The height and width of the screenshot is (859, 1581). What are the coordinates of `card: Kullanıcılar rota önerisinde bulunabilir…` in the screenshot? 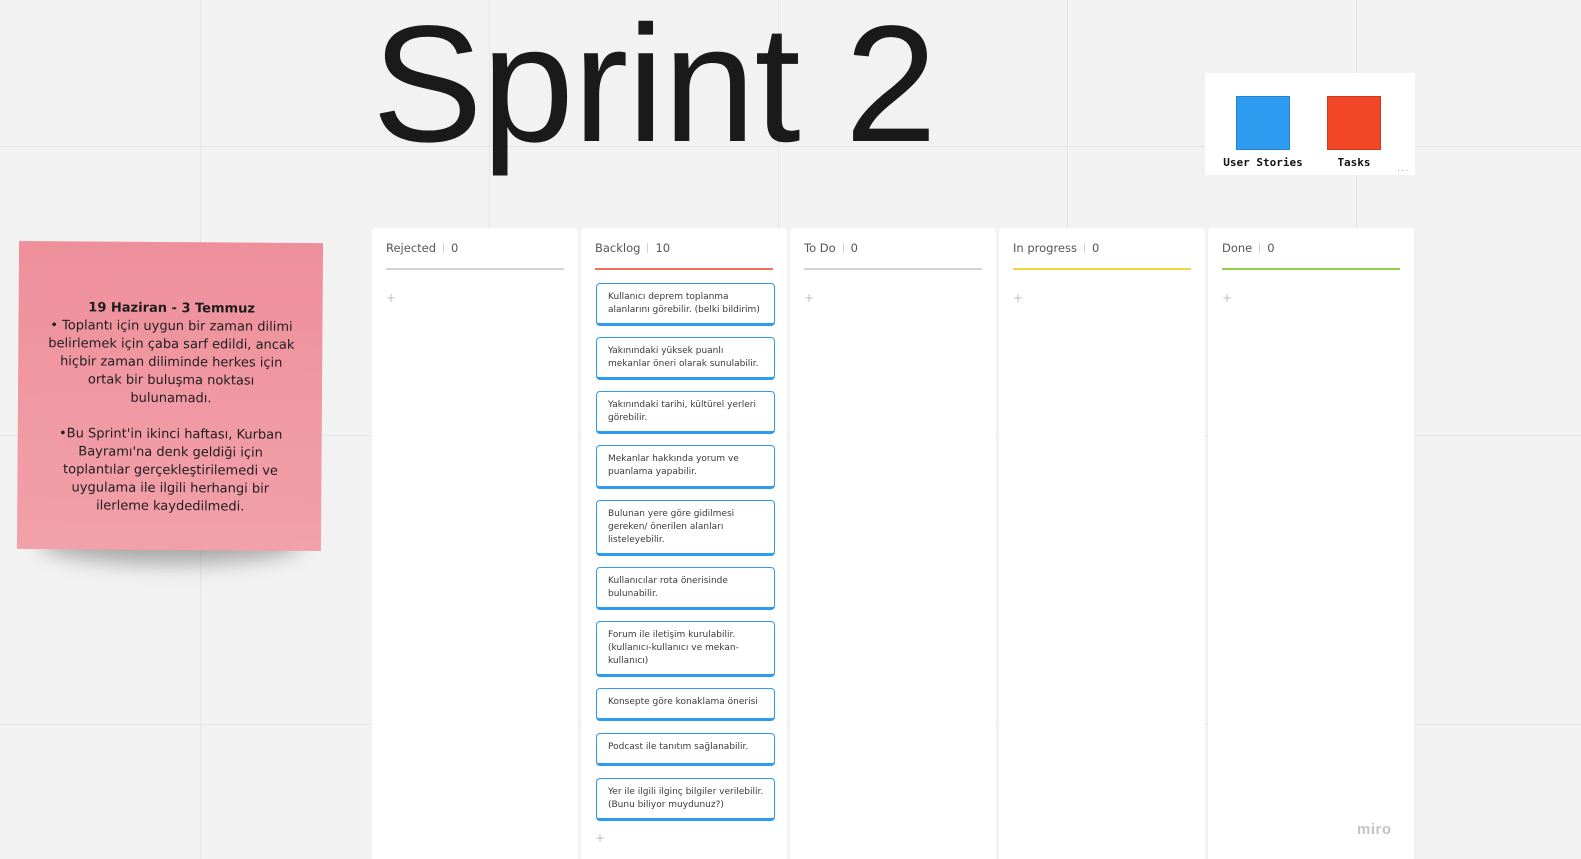 It's located at (685, 588).